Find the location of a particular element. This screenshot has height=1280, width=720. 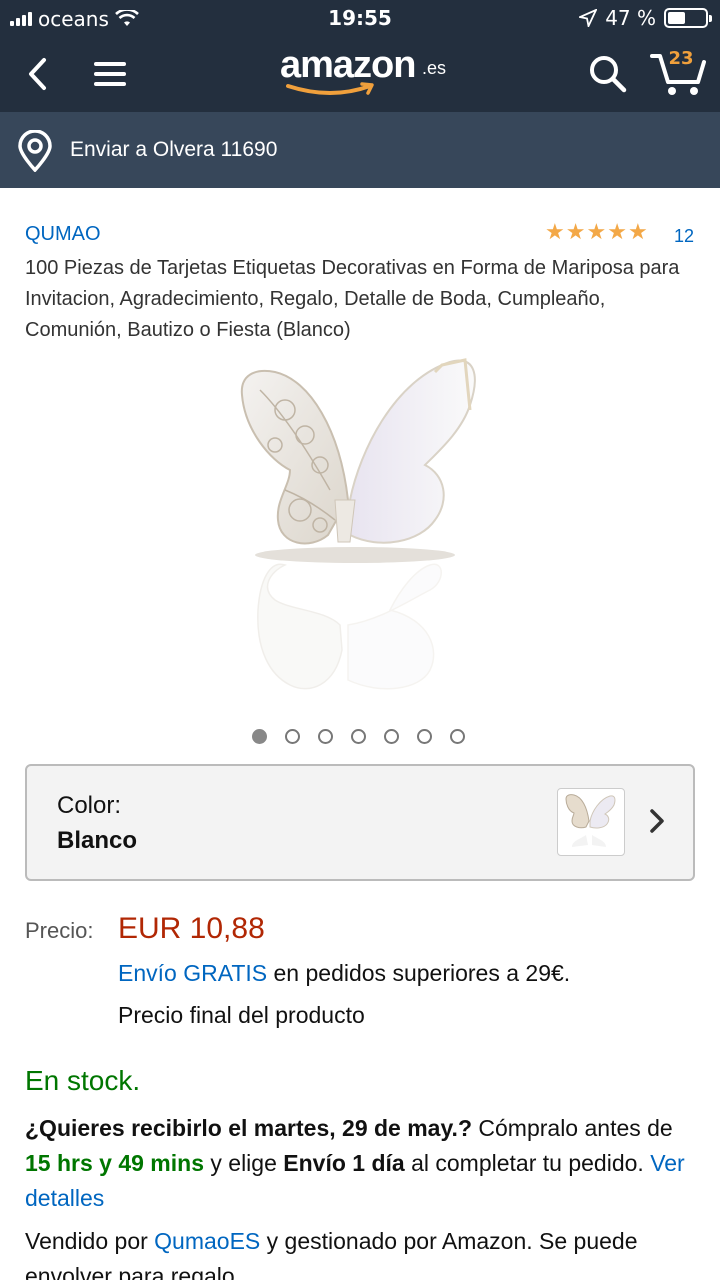

smile-arrow-icon is located at coordinates (330, 88).